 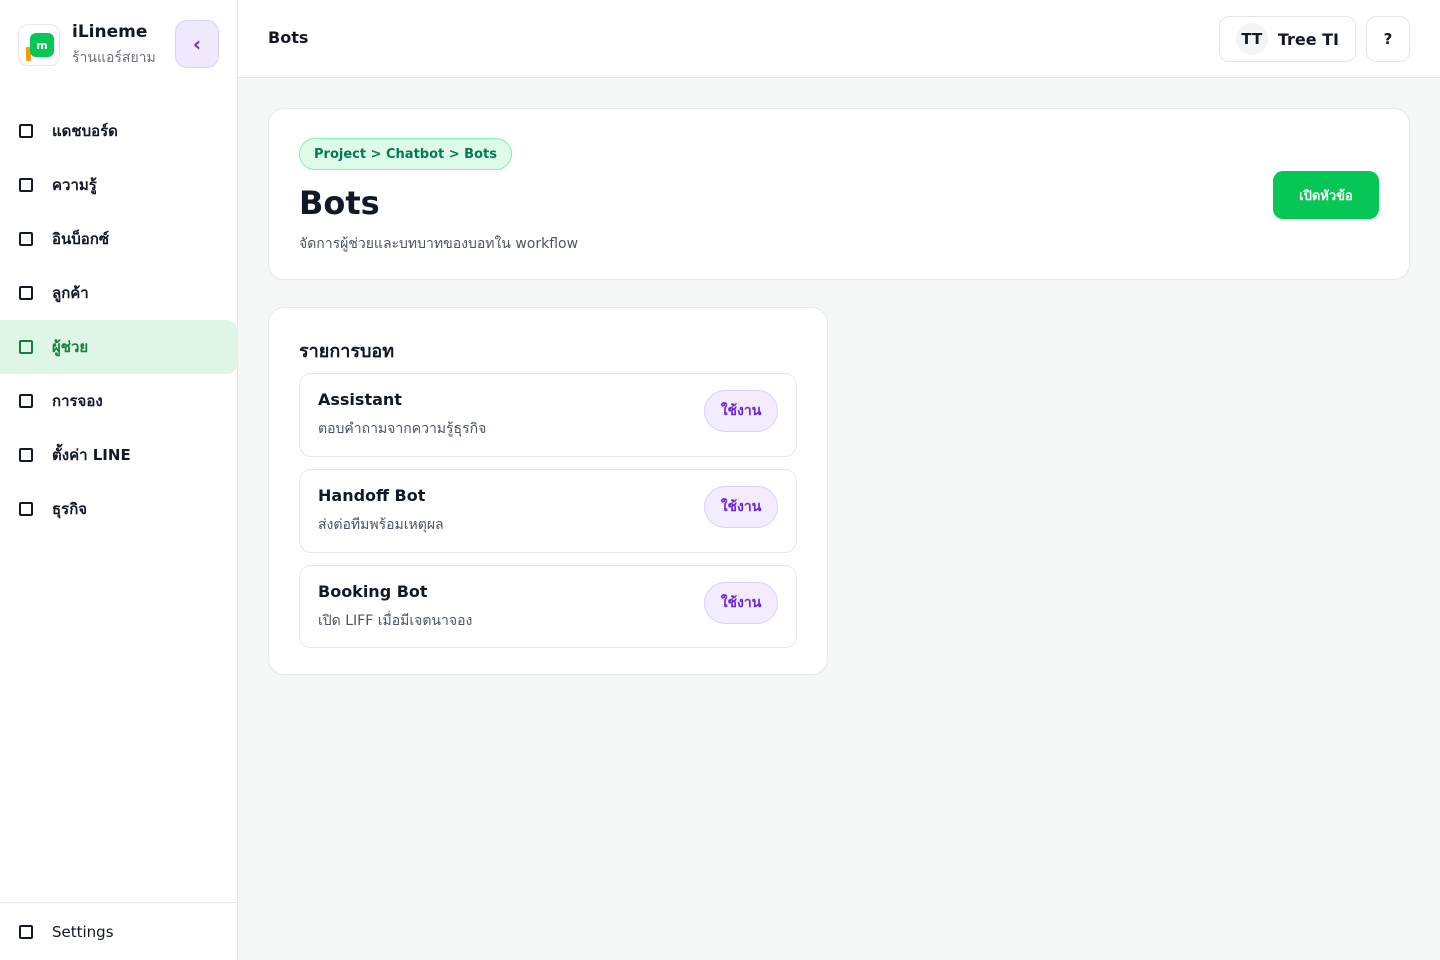 What do you see at coordinates (118, 239) in the screenshot?
I see `sidebar-item-inbox: อินบ็อกซ์` at bounding box center [118, 239].